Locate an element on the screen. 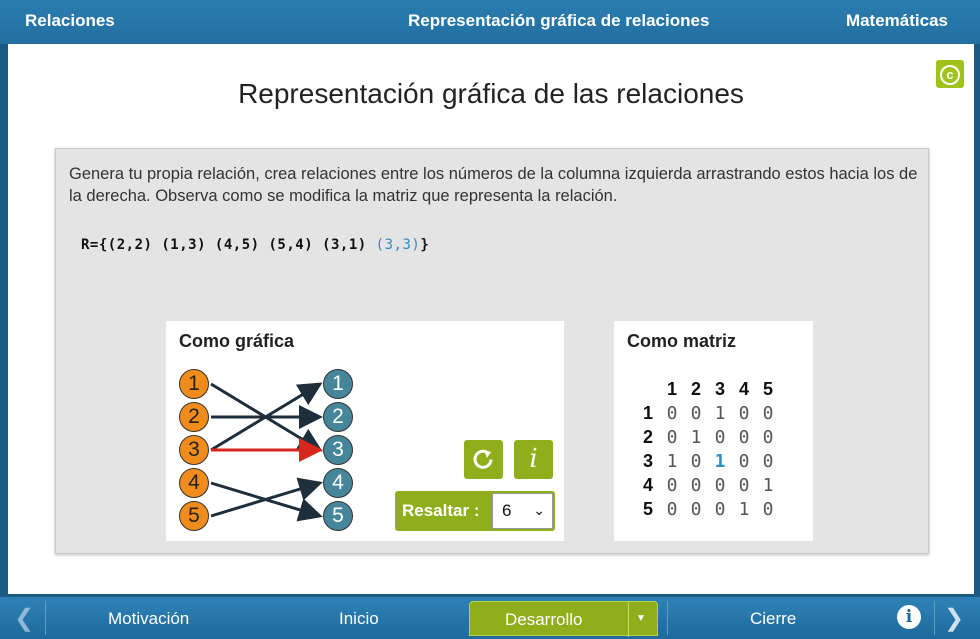  left-node-3: 3 is located at coordinates (194, 450).